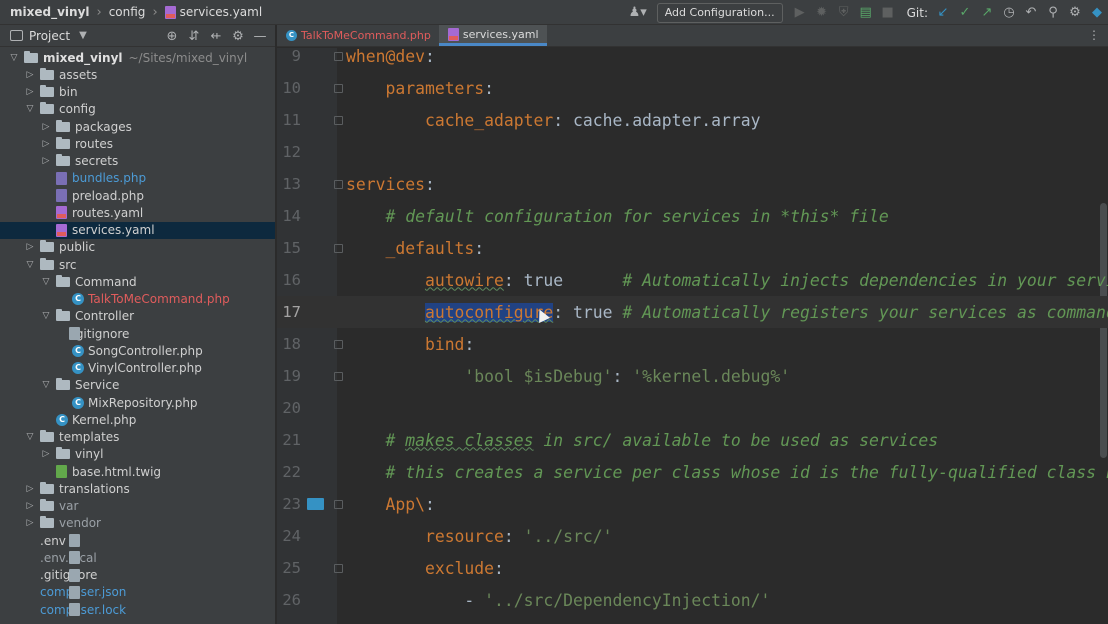 This screenshot has height=624, width=1108. Describe the element at coordinates (692, 536) in the screenshot. I see `code-line: 24 resource: '../src/'` at that location.